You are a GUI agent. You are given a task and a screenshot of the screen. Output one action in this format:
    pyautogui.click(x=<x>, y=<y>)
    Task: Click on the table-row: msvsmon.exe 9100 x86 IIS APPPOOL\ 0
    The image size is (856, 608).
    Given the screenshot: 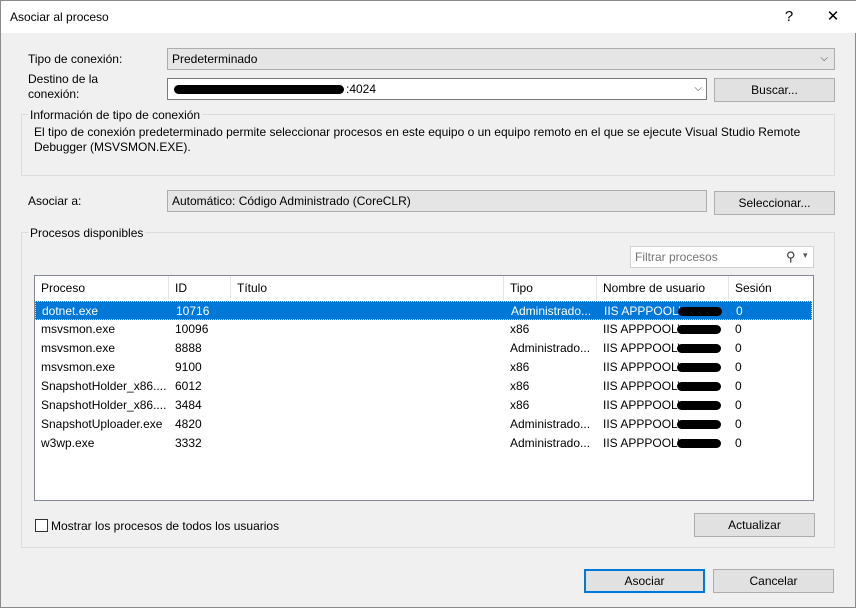 What is the action you would take?
    pyautogui.click(x=423, y=367)
    